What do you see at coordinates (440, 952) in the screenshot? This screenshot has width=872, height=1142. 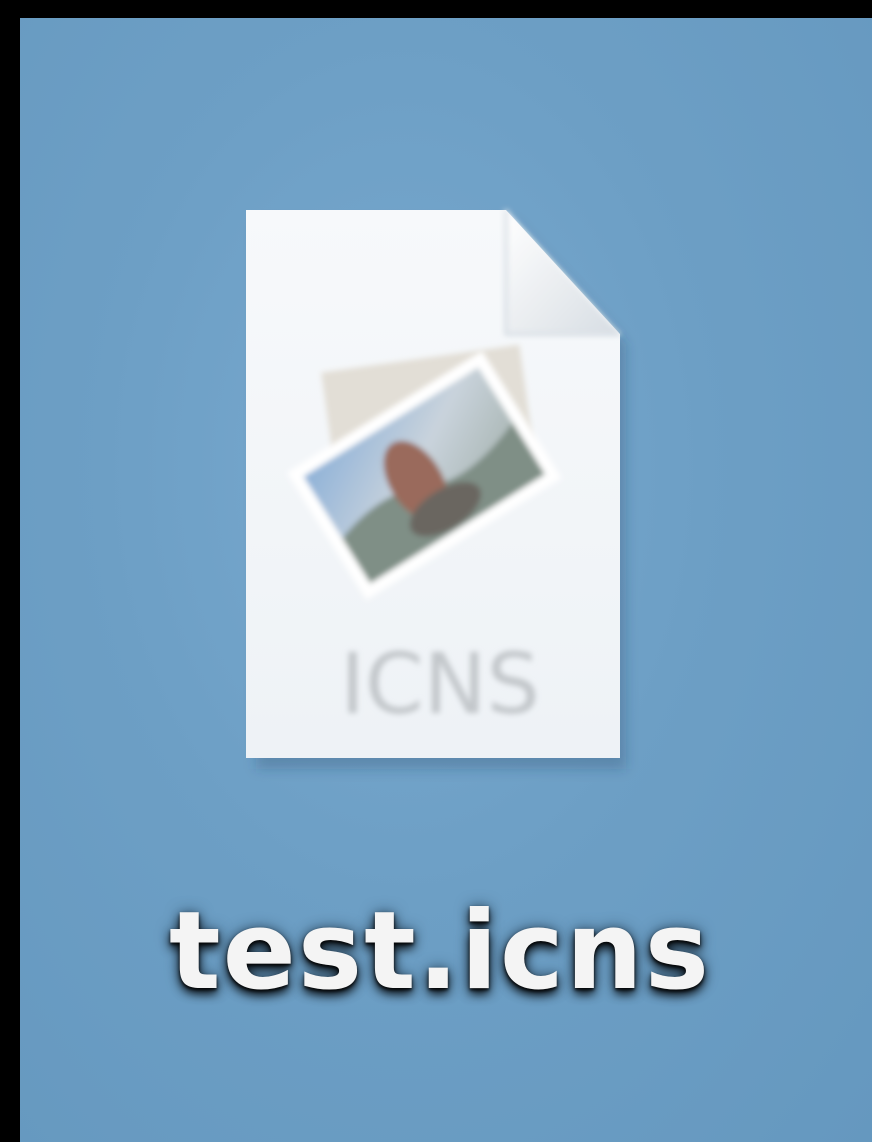 I see `file-name-label: test.icns` at bounding box center [440, 952].